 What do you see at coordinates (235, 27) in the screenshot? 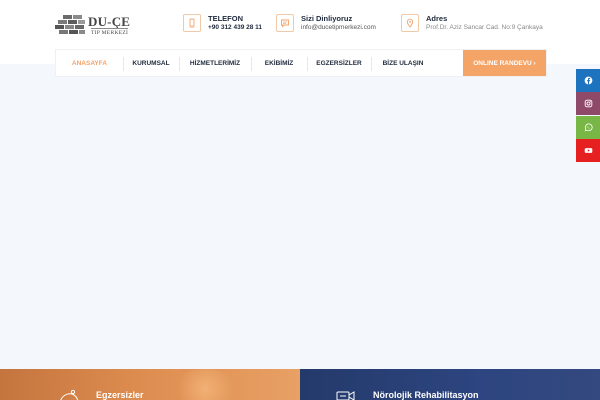
I see `contact-phone-value: +90 312 439 28 11` at bounding box center [235, 27].